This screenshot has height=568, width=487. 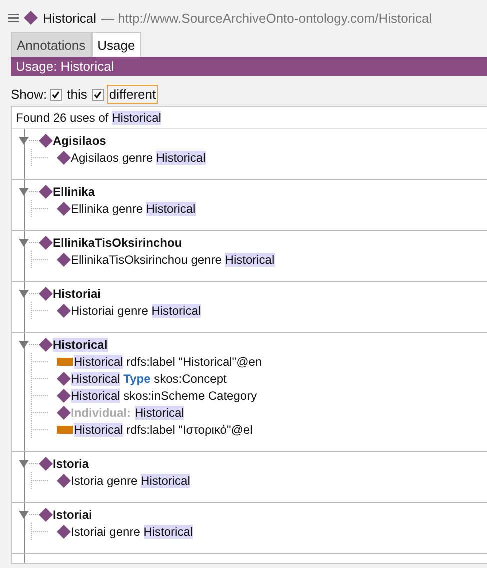 I want to click on tab: Usage, so click(x=117, y=44).